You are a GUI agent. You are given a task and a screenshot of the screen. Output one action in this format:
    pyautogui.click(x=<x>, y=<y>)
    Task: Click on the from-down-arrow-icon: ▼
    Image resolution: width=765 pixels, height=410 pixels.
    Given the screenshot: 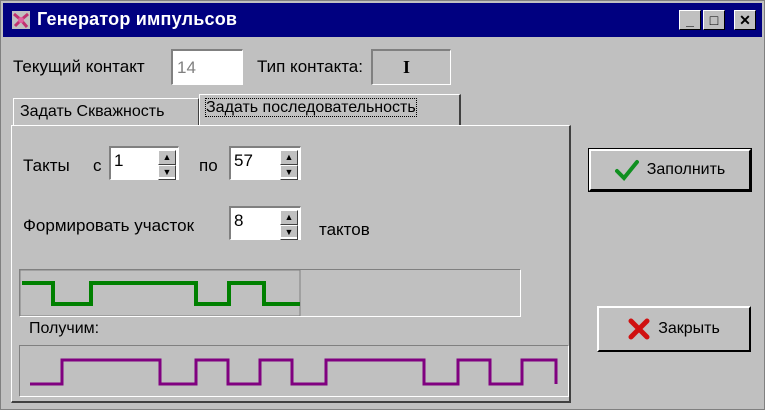 What is the action you would take?
    pyautogui.click(x=167, y=172)
    